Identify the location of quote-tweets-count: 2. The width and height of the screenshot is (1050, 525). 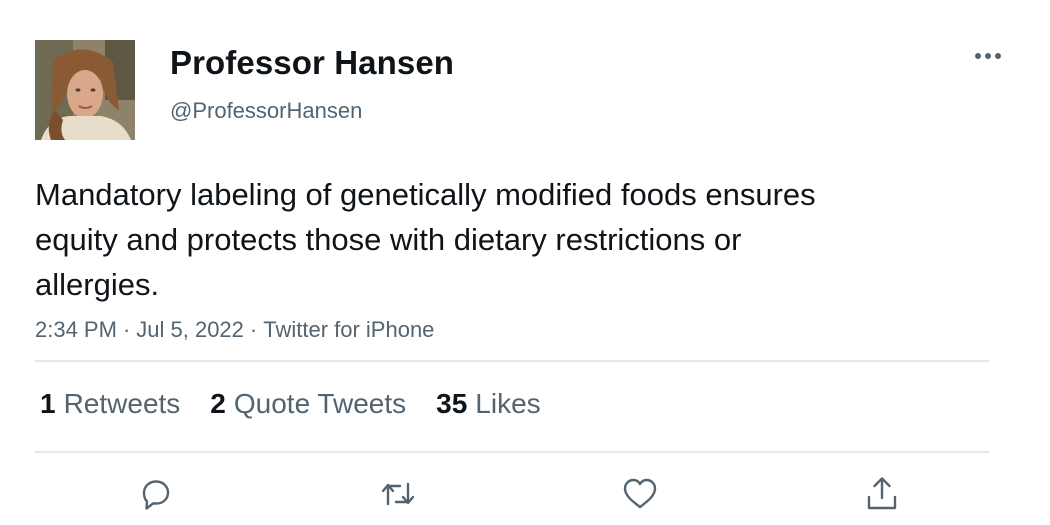
(218, 403).